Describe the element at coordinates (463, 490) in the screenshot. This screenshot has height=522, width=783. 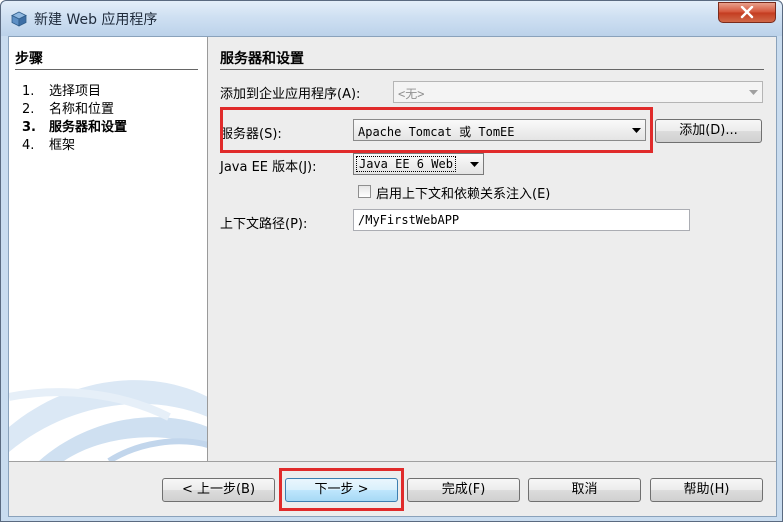
I see `finish-button: 完成(F)` at that location.